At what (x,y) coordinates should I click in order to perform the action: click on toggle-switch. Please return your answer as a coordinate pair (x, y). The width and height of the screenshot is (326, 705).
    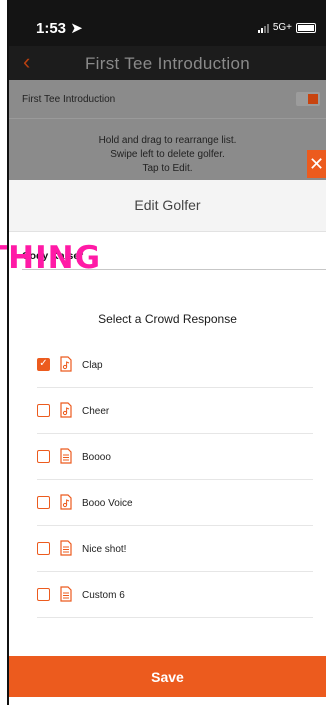
    Looking at the image, I should click on (308, 99).